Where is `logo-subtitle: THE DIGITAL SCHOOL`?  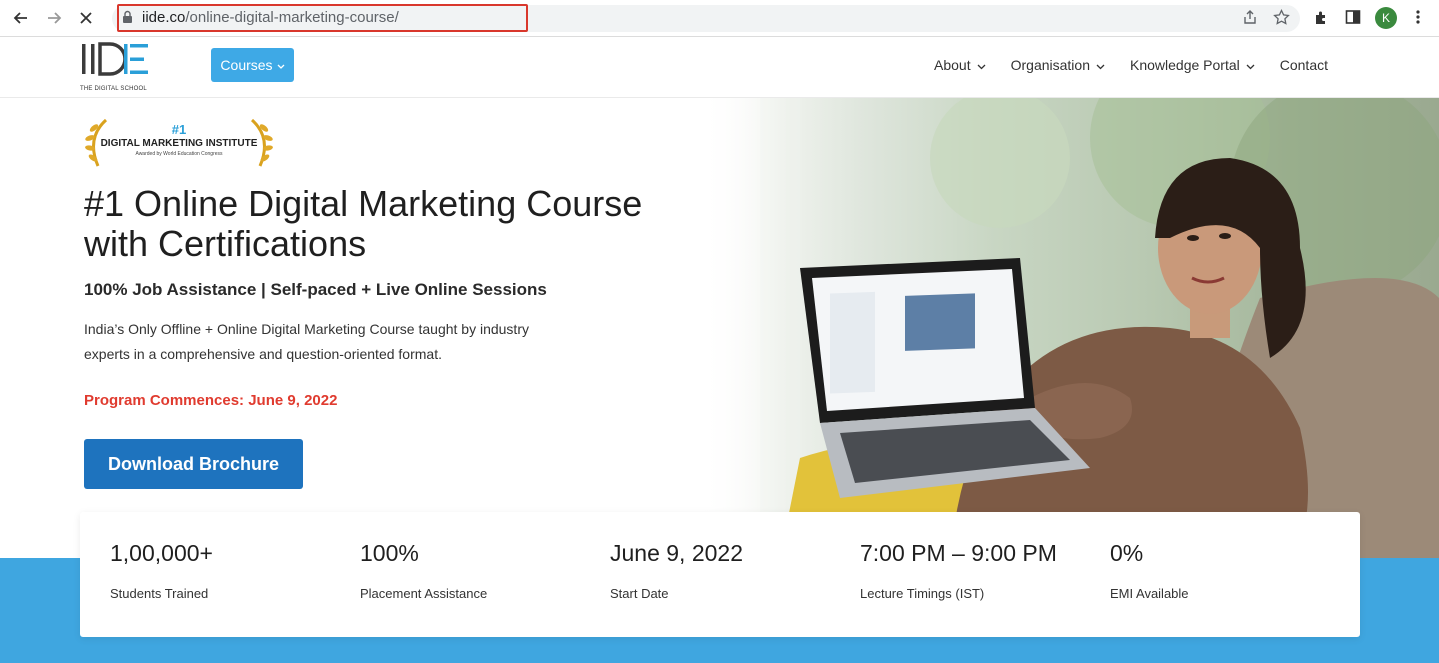 logo-subtitle: THE DIGITAL SCHOOL is located at coordinates (113, 89).